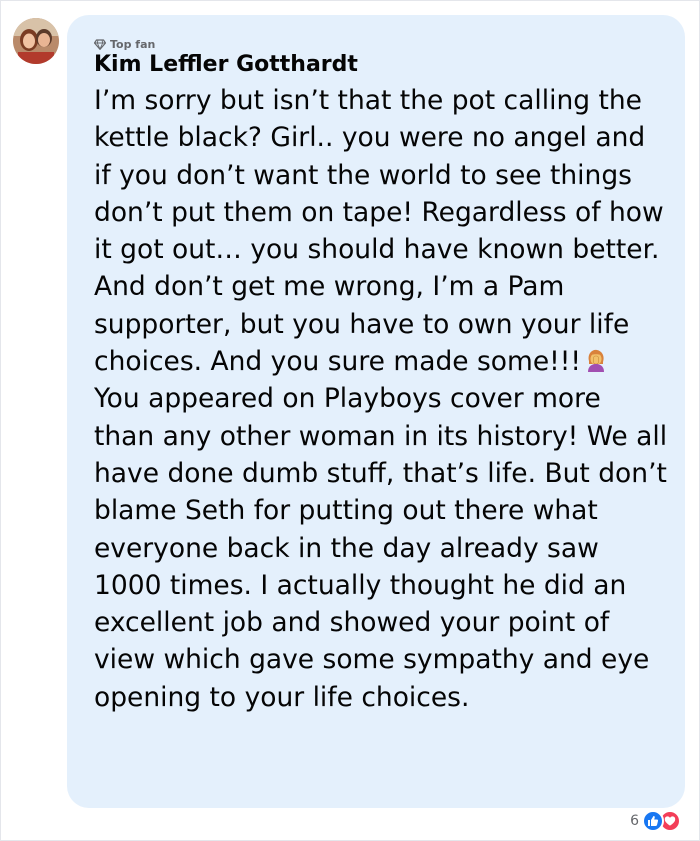 The width and height of the screenshot is (700, 841). Describe the element at coordinates (100, 44) in the screenshot. I see `diamond-icon` at that location.